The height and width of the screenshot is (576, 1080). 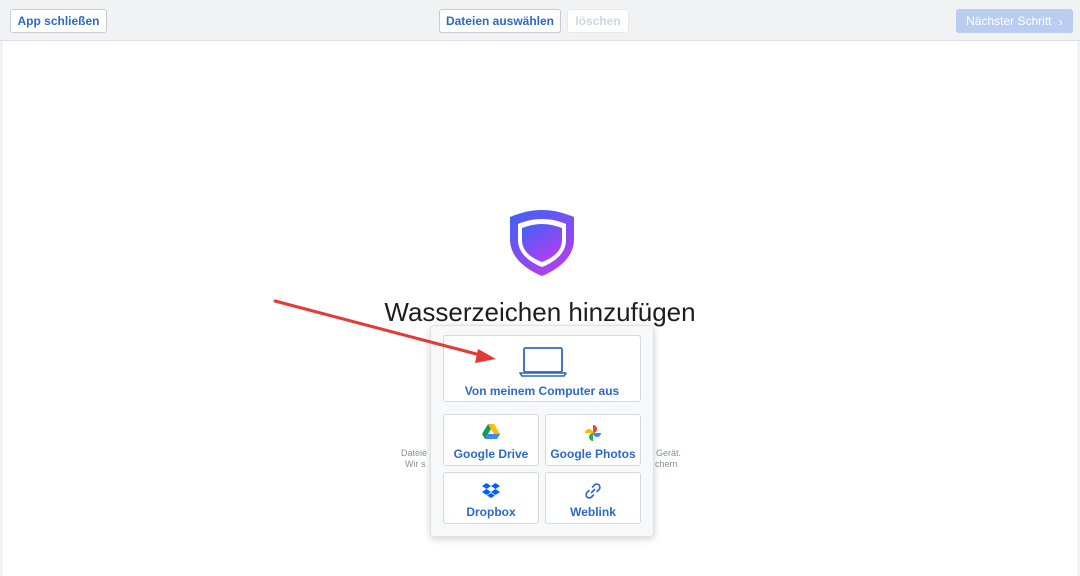 I want to click on close-app-button: App schließen, so click(x=58, y=21).